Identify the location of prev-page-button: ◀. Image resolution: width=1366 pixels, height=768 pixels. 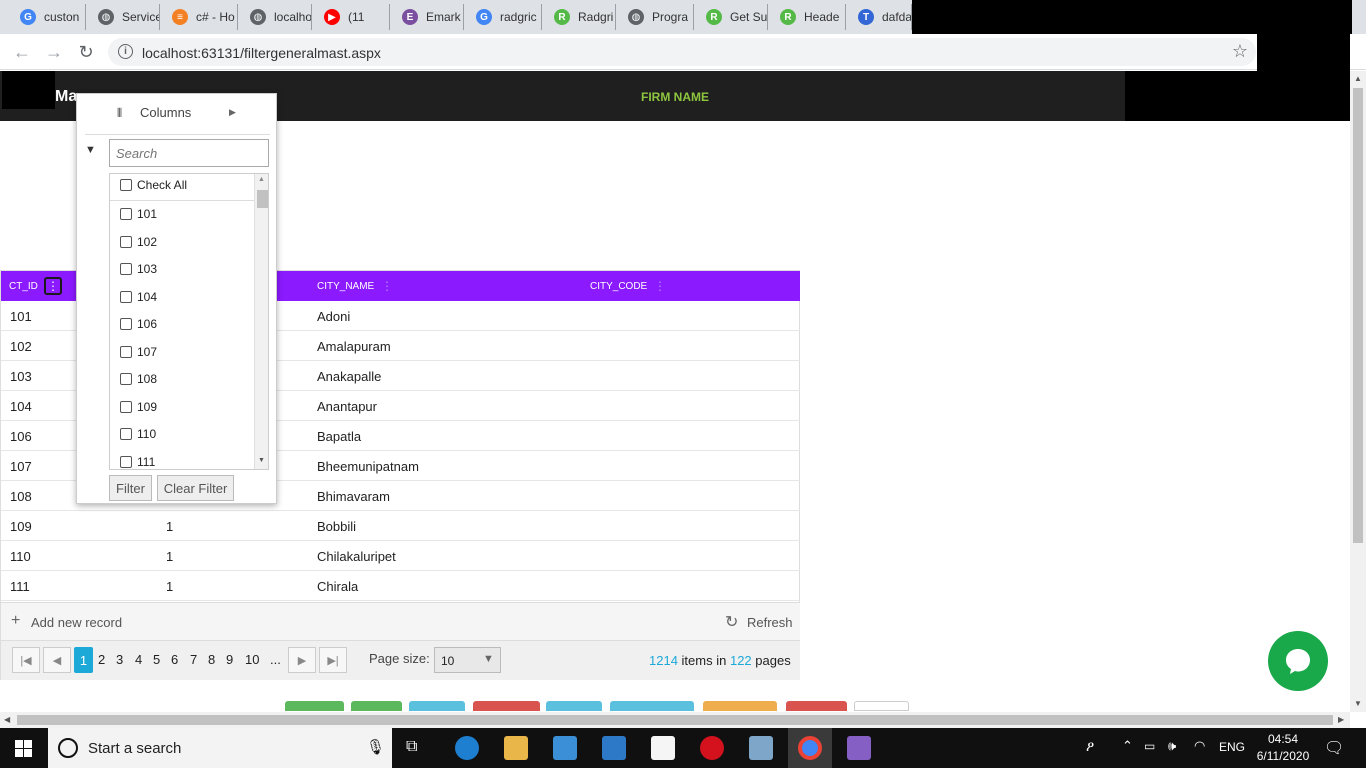
(57, 660).